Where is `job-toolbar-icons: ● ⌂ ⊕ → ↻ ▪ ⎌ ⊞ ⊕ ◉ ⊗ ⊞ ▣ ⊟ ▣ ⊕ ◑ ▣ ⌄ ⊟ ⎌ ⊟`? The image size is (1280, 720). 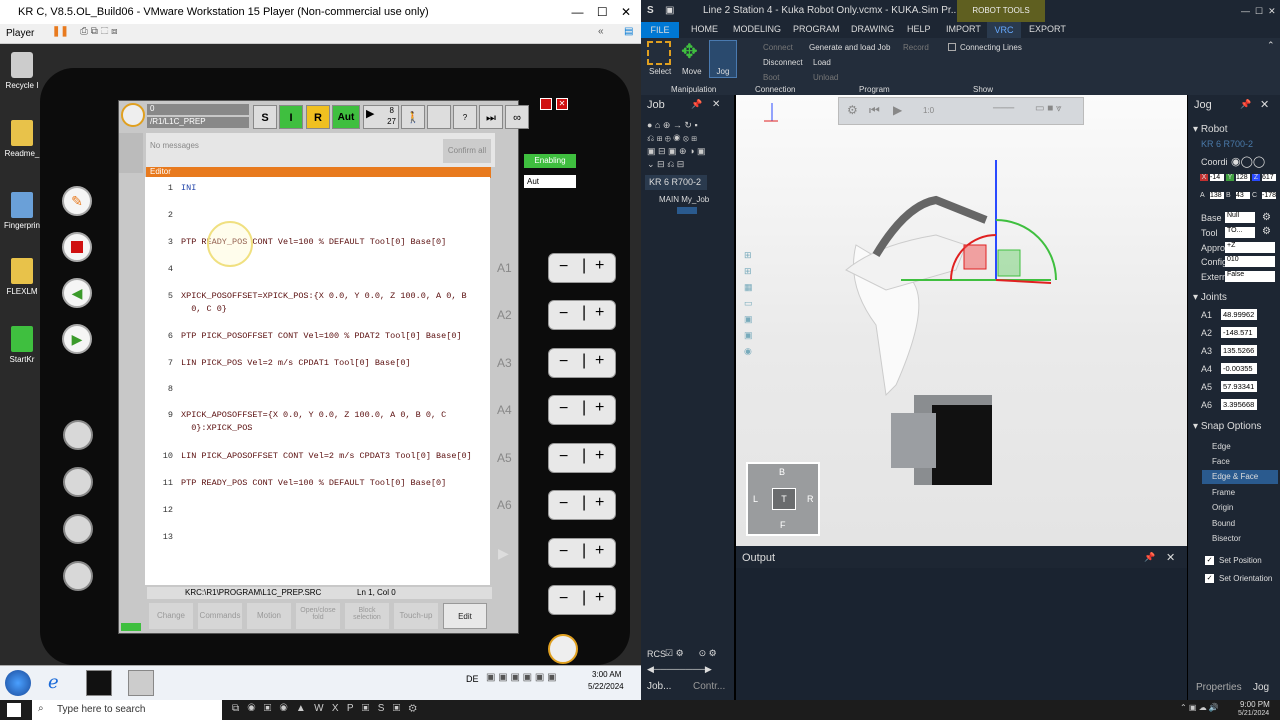
job-toolbar-icons: ● ⌂ ⊕ → ↻ ▪ ⎌ ⊞ ⊕ ◉ ⊗ ⊞ ▣ ⊟ ▣ ⊕ ◑ ▣ ⌄ ⊟ ⎌ ⊟ is located at coordinates (688, 145).